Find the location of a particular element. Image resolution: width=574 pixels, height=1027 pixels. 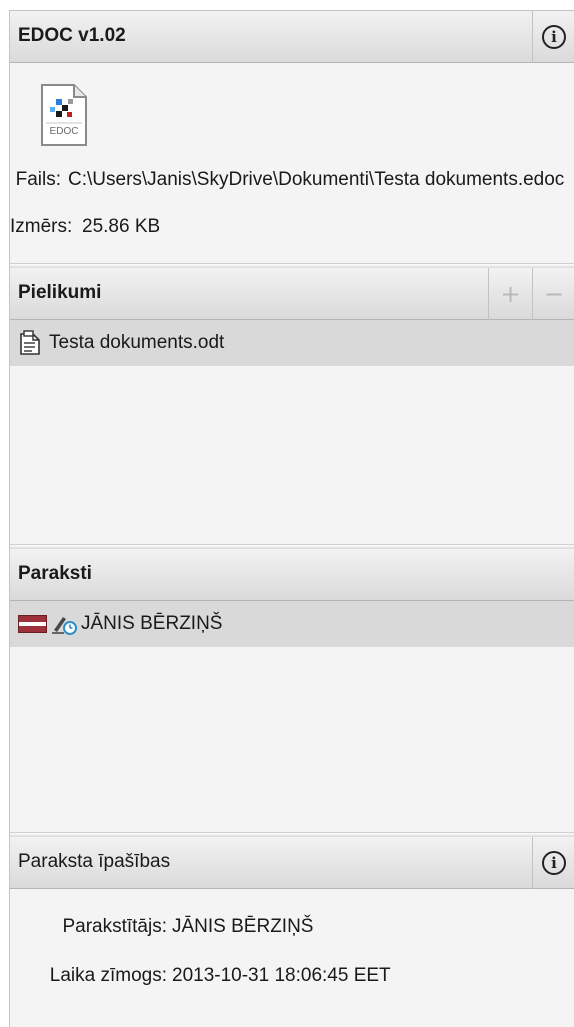

size-label: Izmērs: is located at coordinates (41, 226).